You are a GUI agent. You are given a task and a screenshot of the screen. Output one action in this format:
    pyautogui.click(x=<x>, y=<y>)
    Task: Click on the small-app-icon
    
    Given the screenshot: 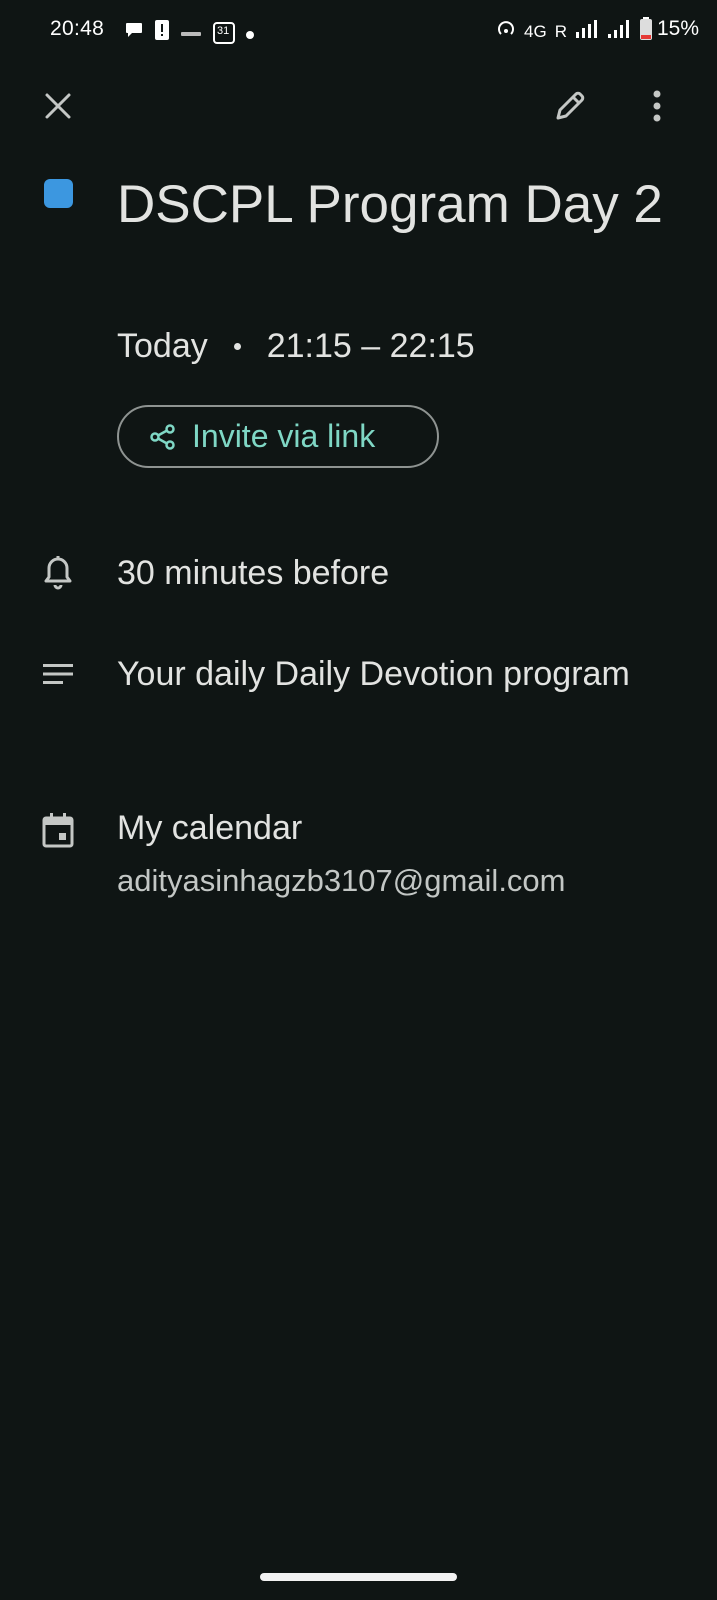 What is the action you would take?
    pyautogui.click(x=191, y=33)
    